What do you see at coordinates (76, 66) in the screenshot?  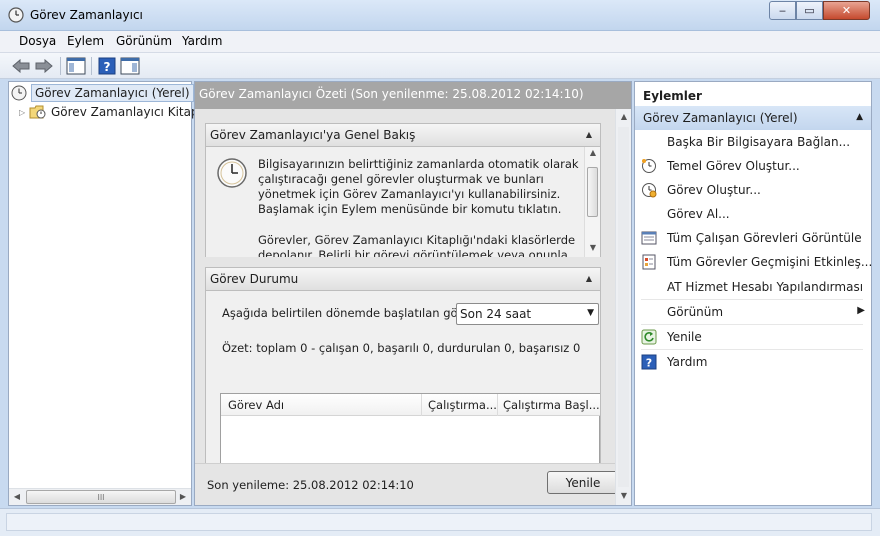 I see `show-hide-console-tree-button` at bounding box center [76, 66].